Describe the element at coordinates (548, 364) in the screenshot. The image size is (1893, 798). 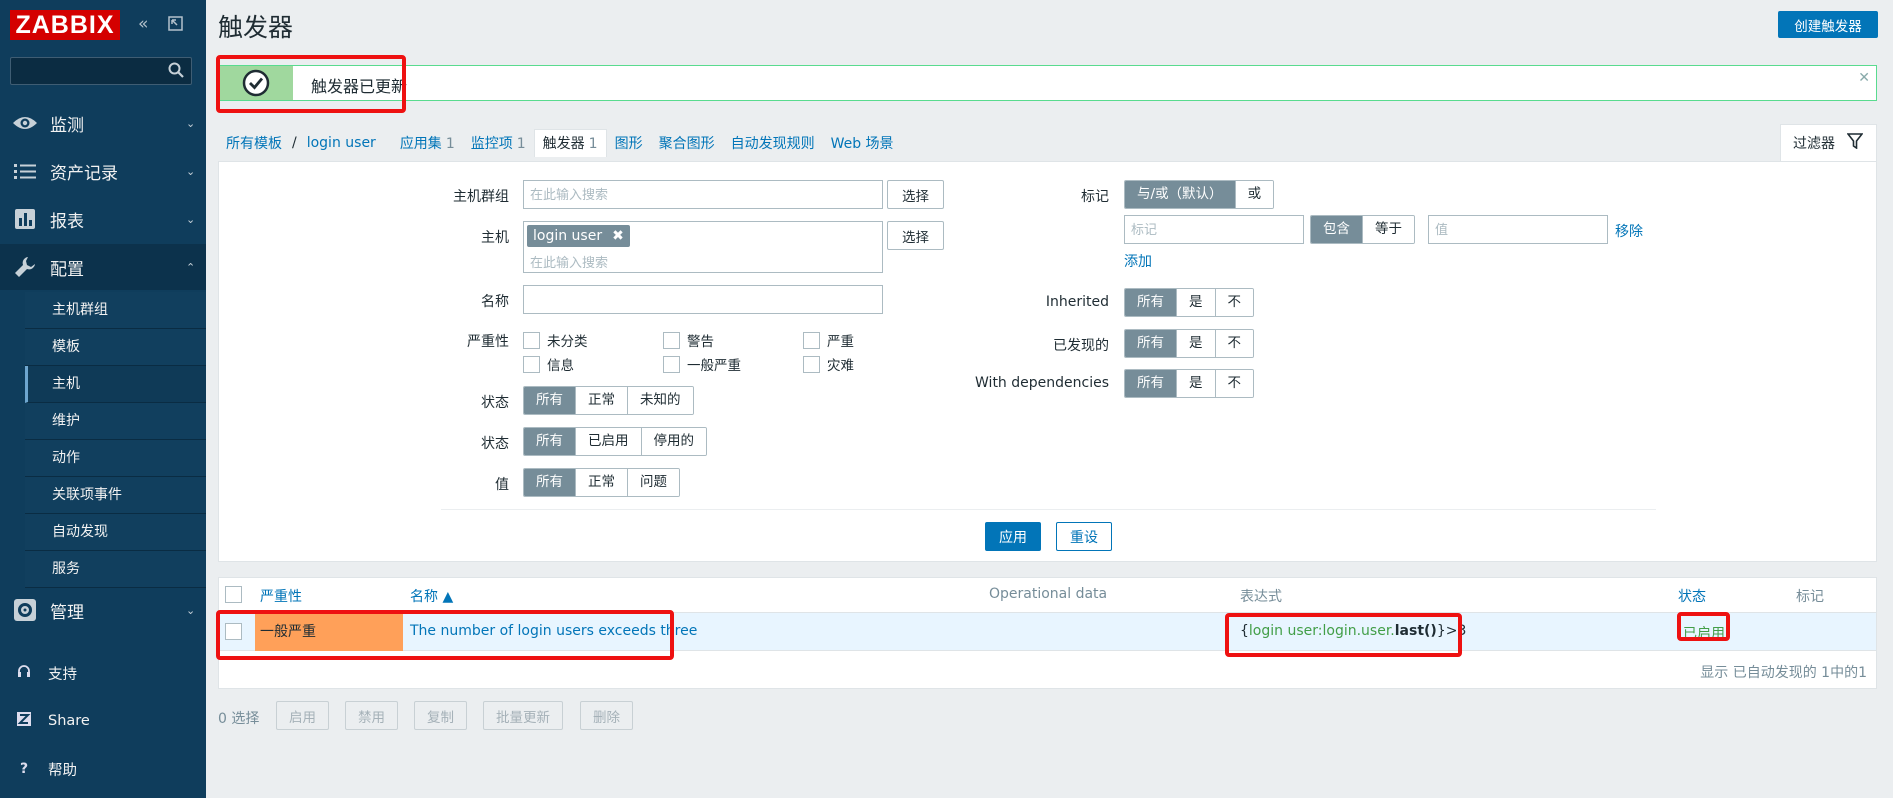
I see `severity-information-checkbox: 信息` at that location.